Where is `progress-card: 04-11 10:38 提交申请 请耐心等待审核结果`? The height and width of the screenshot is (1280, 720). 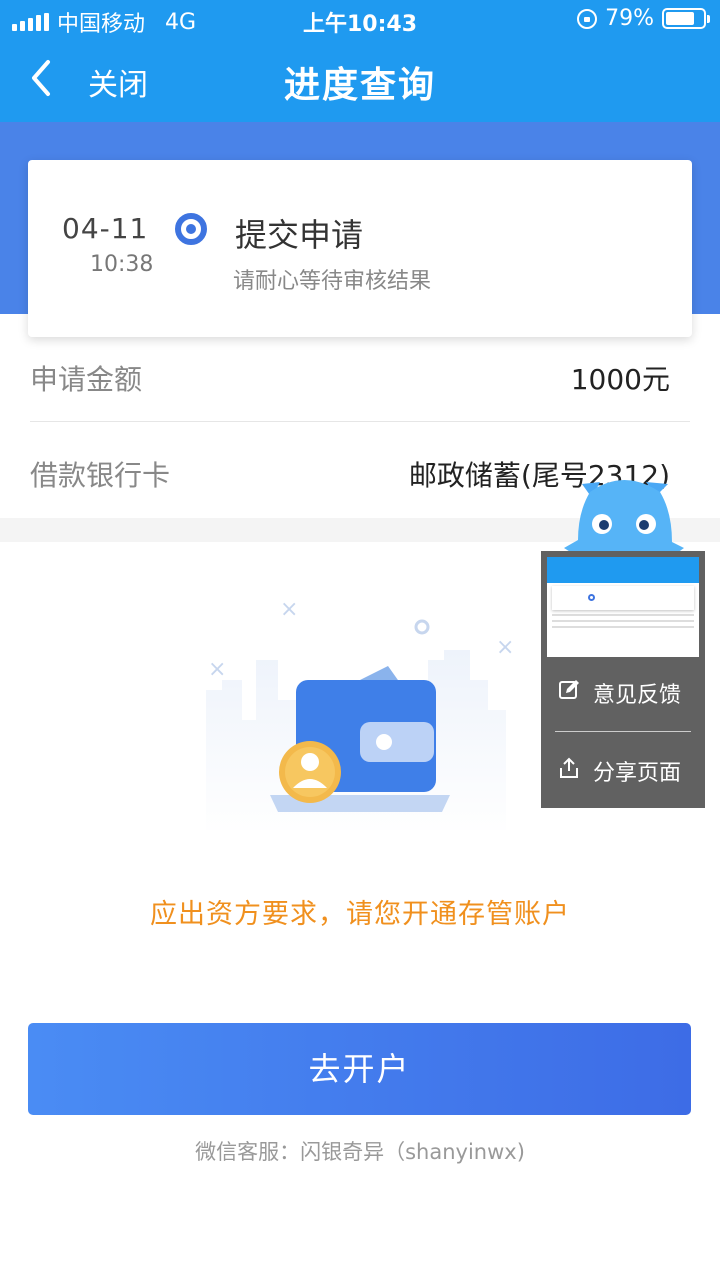 progress-card: 04-11 10:38 提交申请 请耐心等待审核结果 is located at coordinates (360, 248).